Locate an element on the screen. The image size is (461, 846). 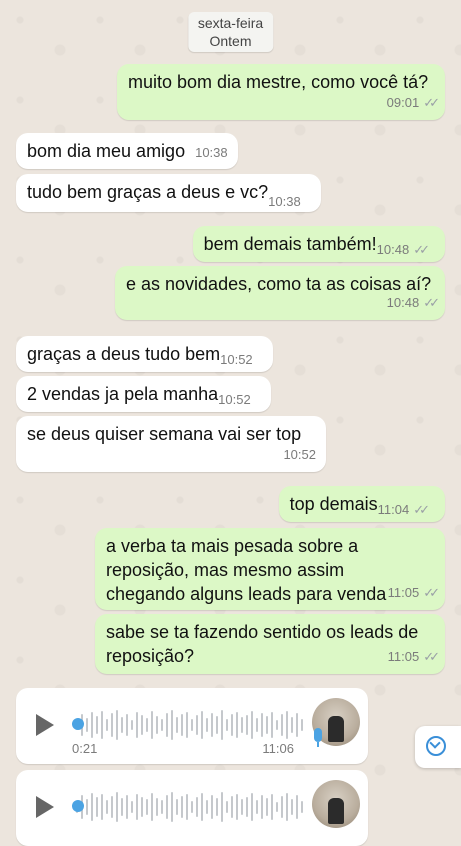
message-bubble-incoming: tudo bem graças a deus e vc?10:38 is located at coordinates (168, 193).